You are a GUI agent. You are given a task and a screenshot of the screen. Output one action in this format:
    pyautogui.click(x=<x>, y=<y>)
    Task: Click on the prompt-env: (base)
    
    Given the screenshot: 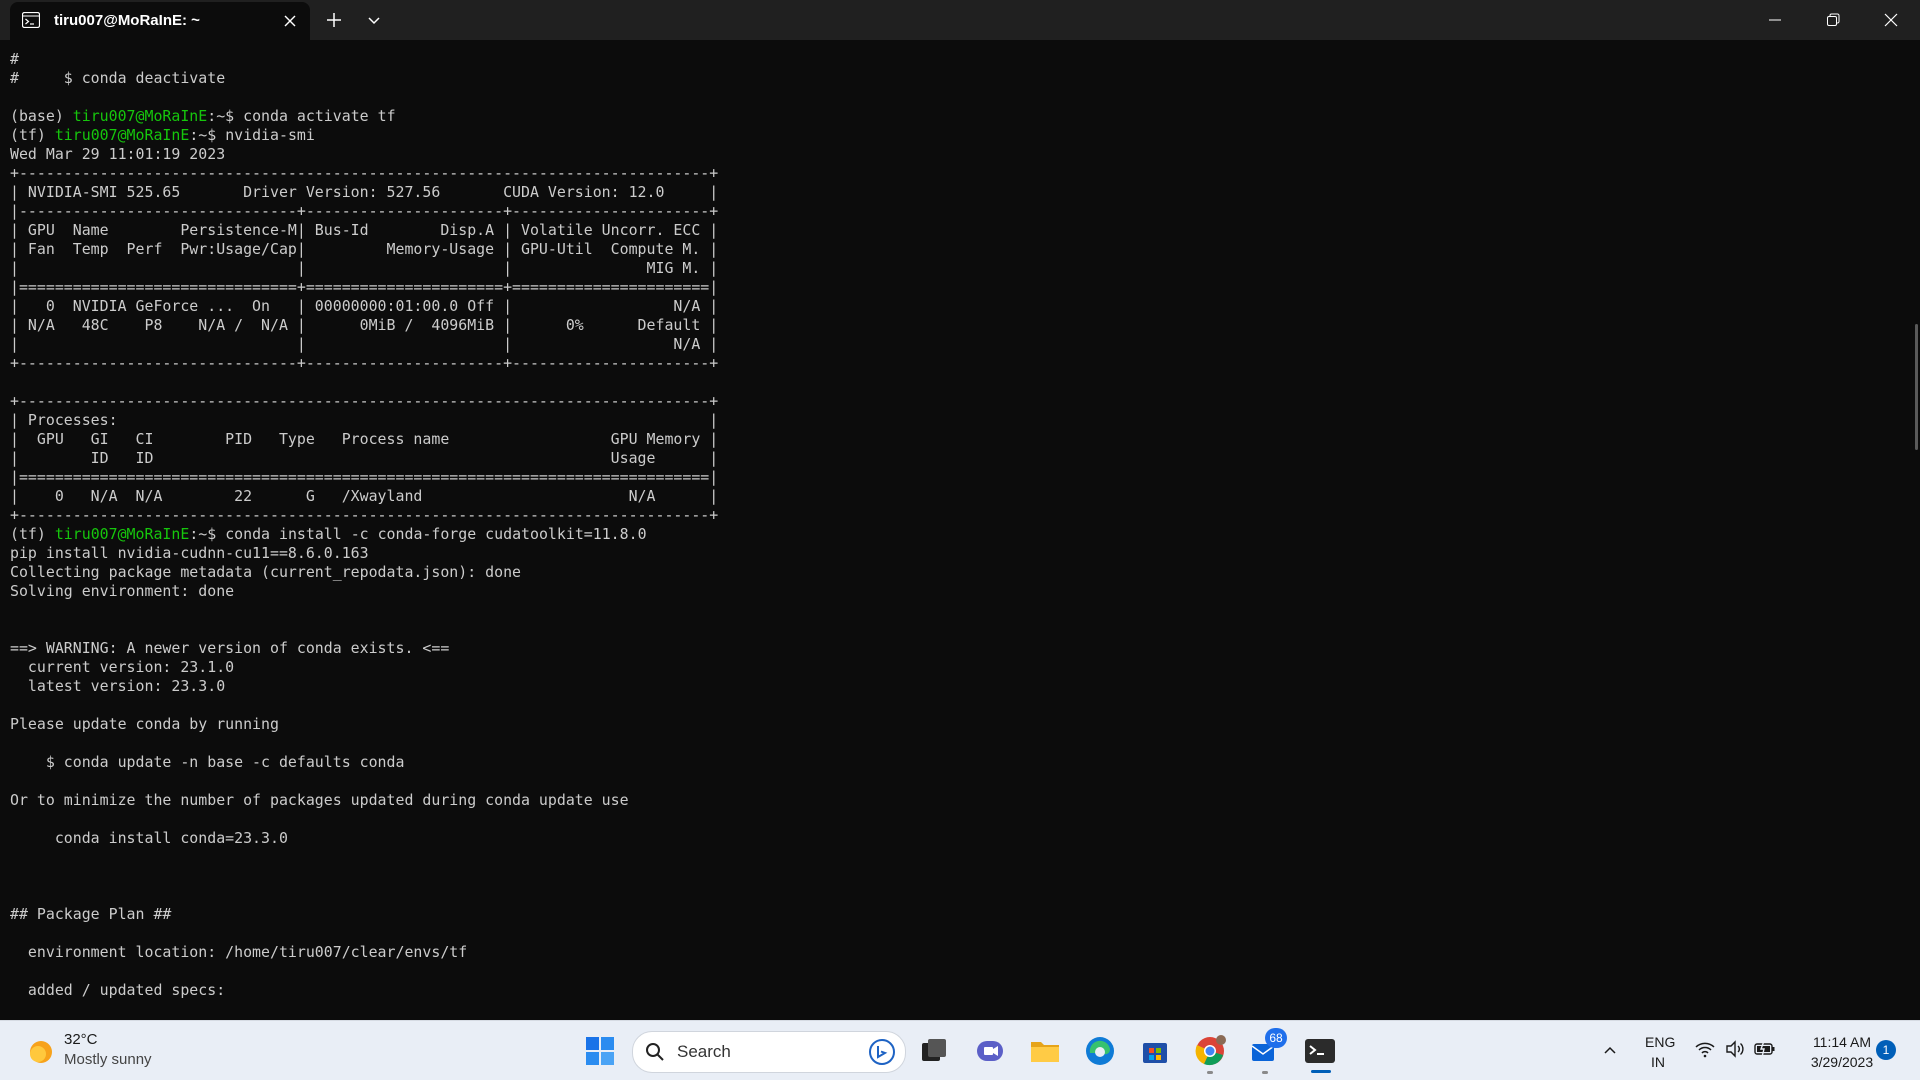 What is the action you would take?
    pyautogui.click(x=41, y=116)
    